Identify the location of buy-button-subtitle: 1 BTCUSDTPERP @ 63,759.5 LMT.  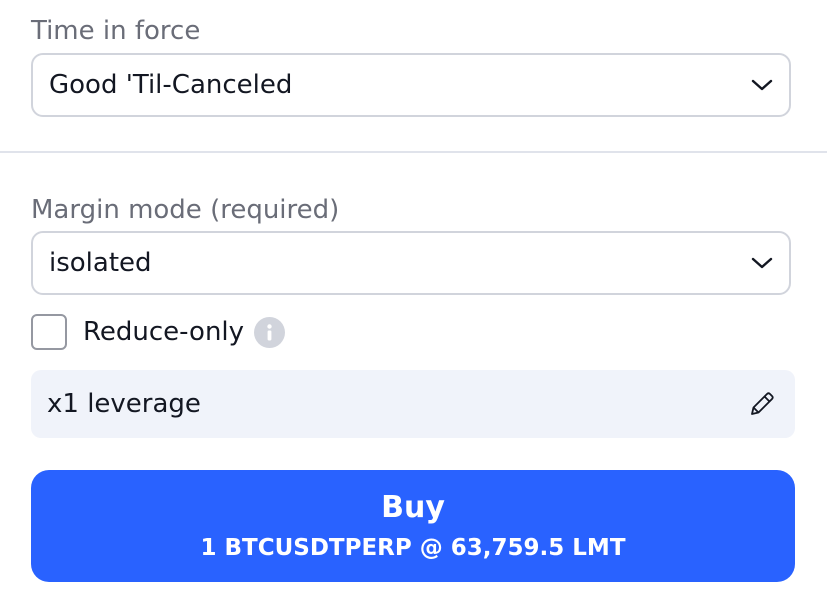
(413, 547).